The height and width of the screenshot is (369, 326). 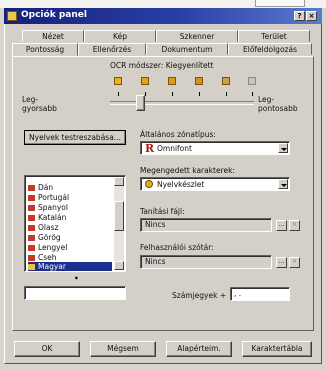 I want to click on scroll-down-arrow-icon, so click(x=119, y=265).